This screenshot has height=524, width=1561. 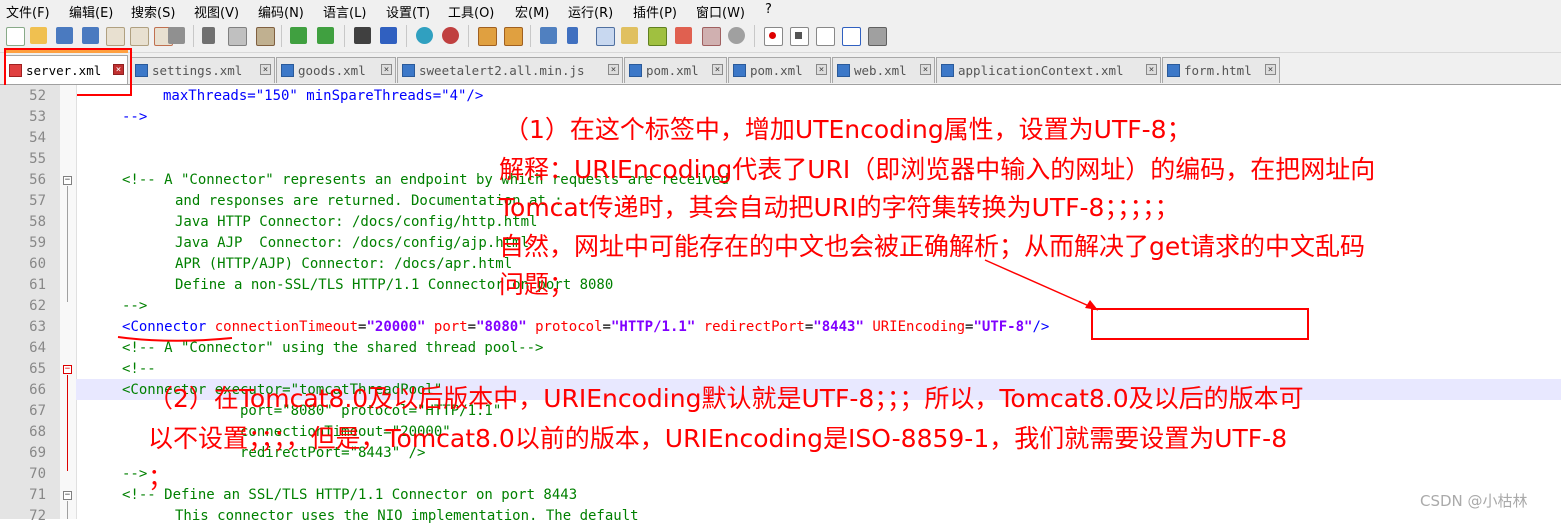 What do you see at coordinates (932, 246) in the screenshot?
I see `annotation-text: 自然，网址中可能存在的中文也会被正确解析；从而解决了get请求的中文乱码` at bounding box center [932, 246].